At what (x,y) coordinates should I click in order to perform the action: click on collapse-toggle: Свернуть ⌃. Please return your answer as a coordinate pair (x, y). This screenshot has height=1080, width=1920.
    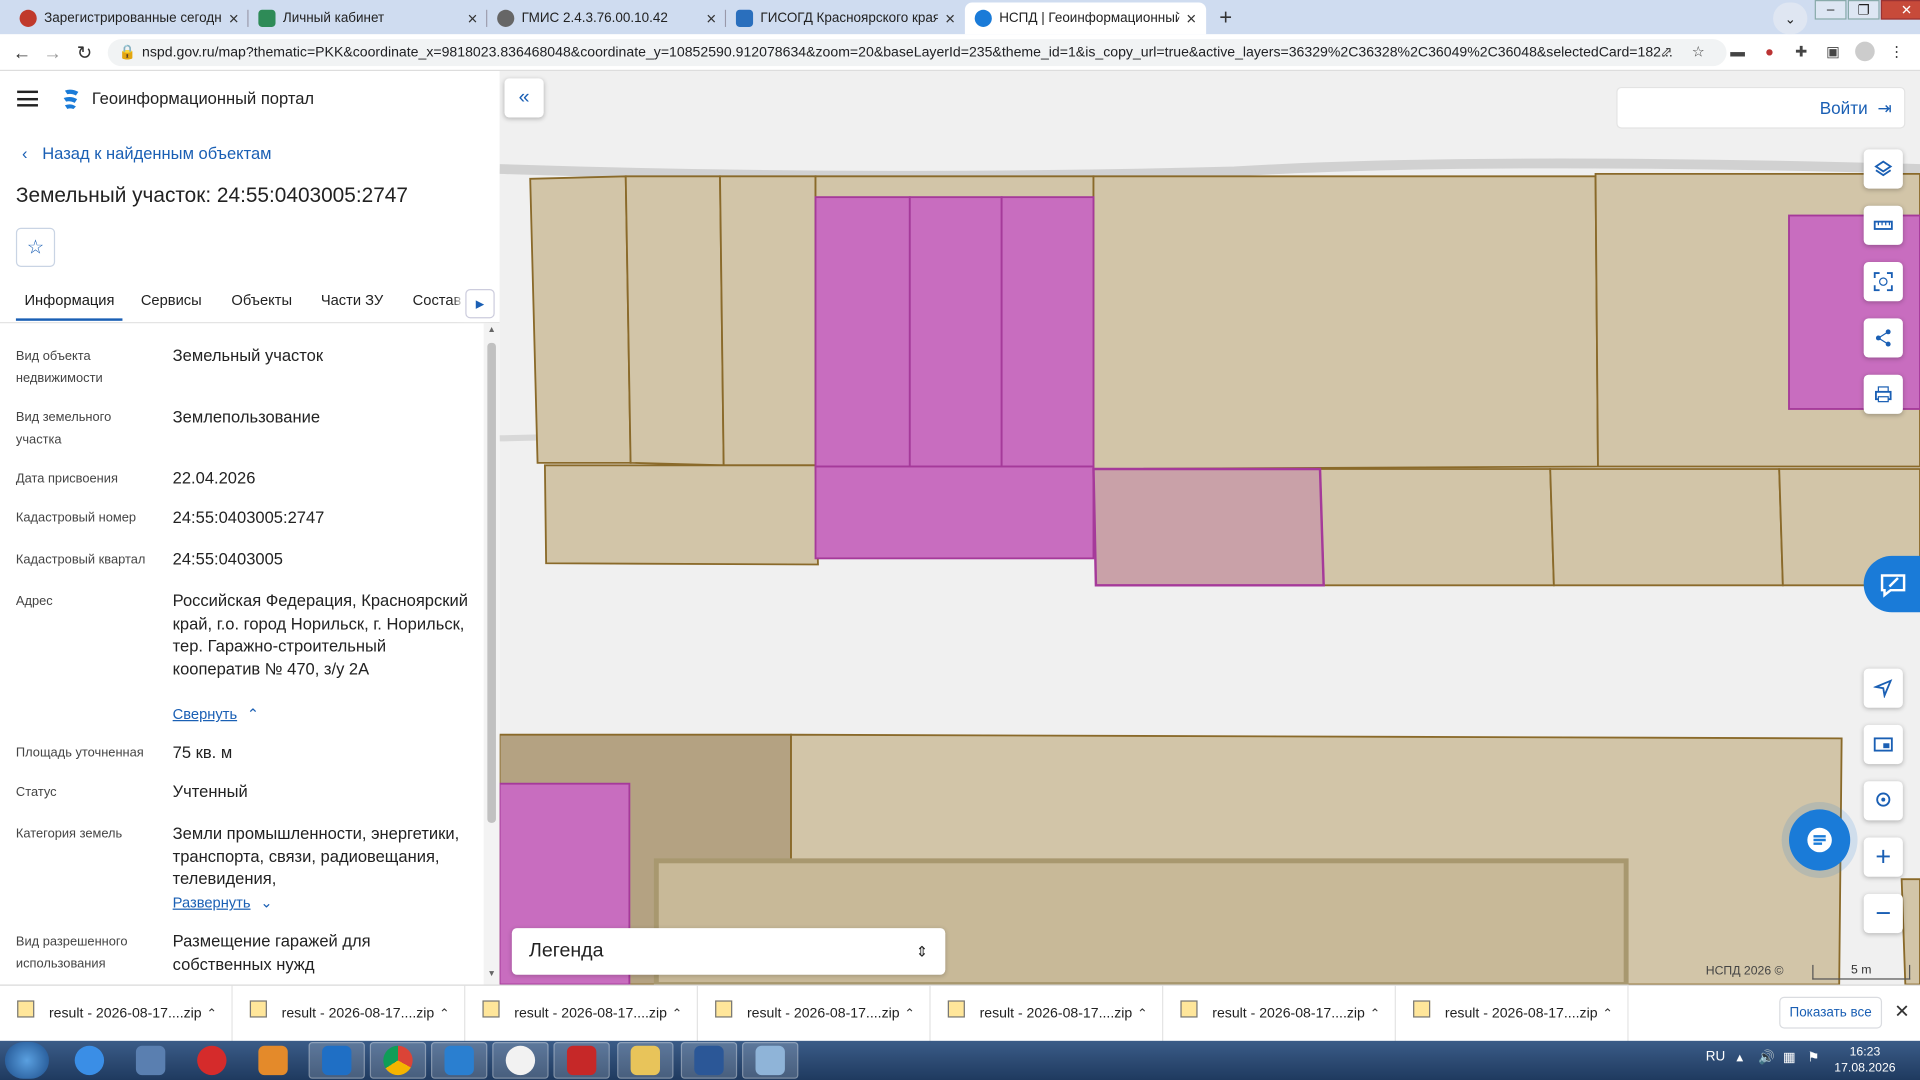
    Looking at the image, I should click on (216, 713).